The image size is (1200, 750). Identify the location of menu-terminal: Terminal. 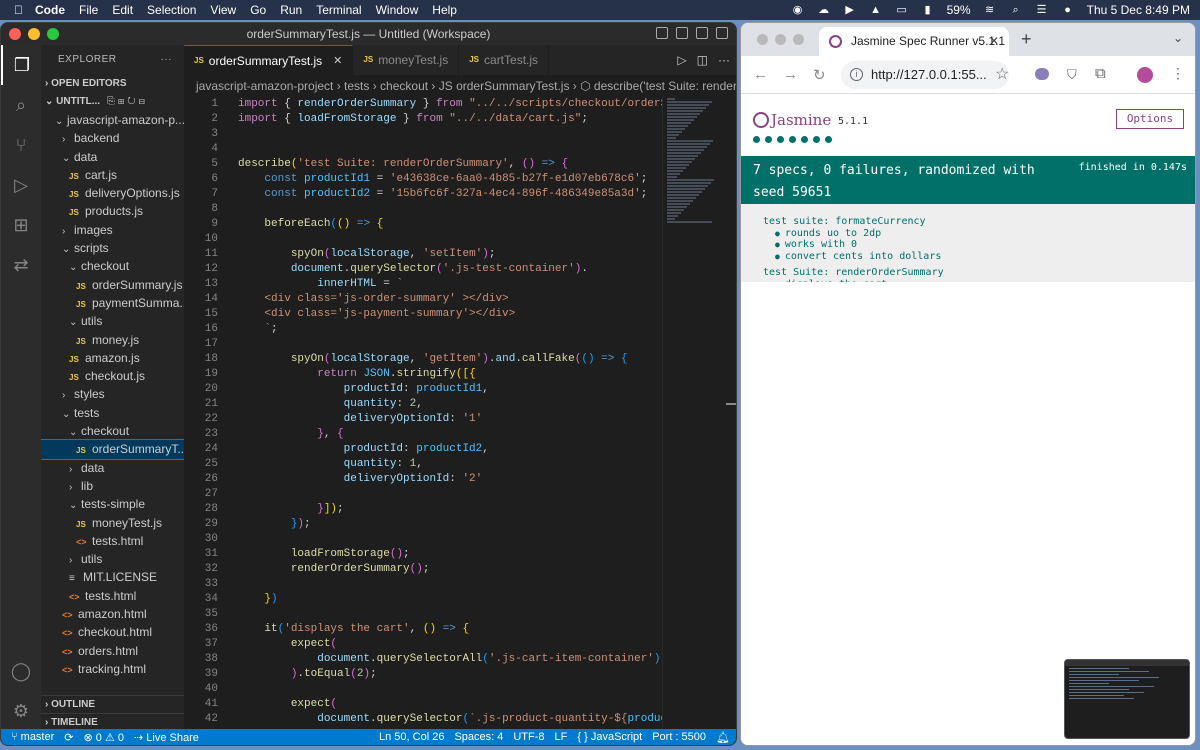
(338, 10).